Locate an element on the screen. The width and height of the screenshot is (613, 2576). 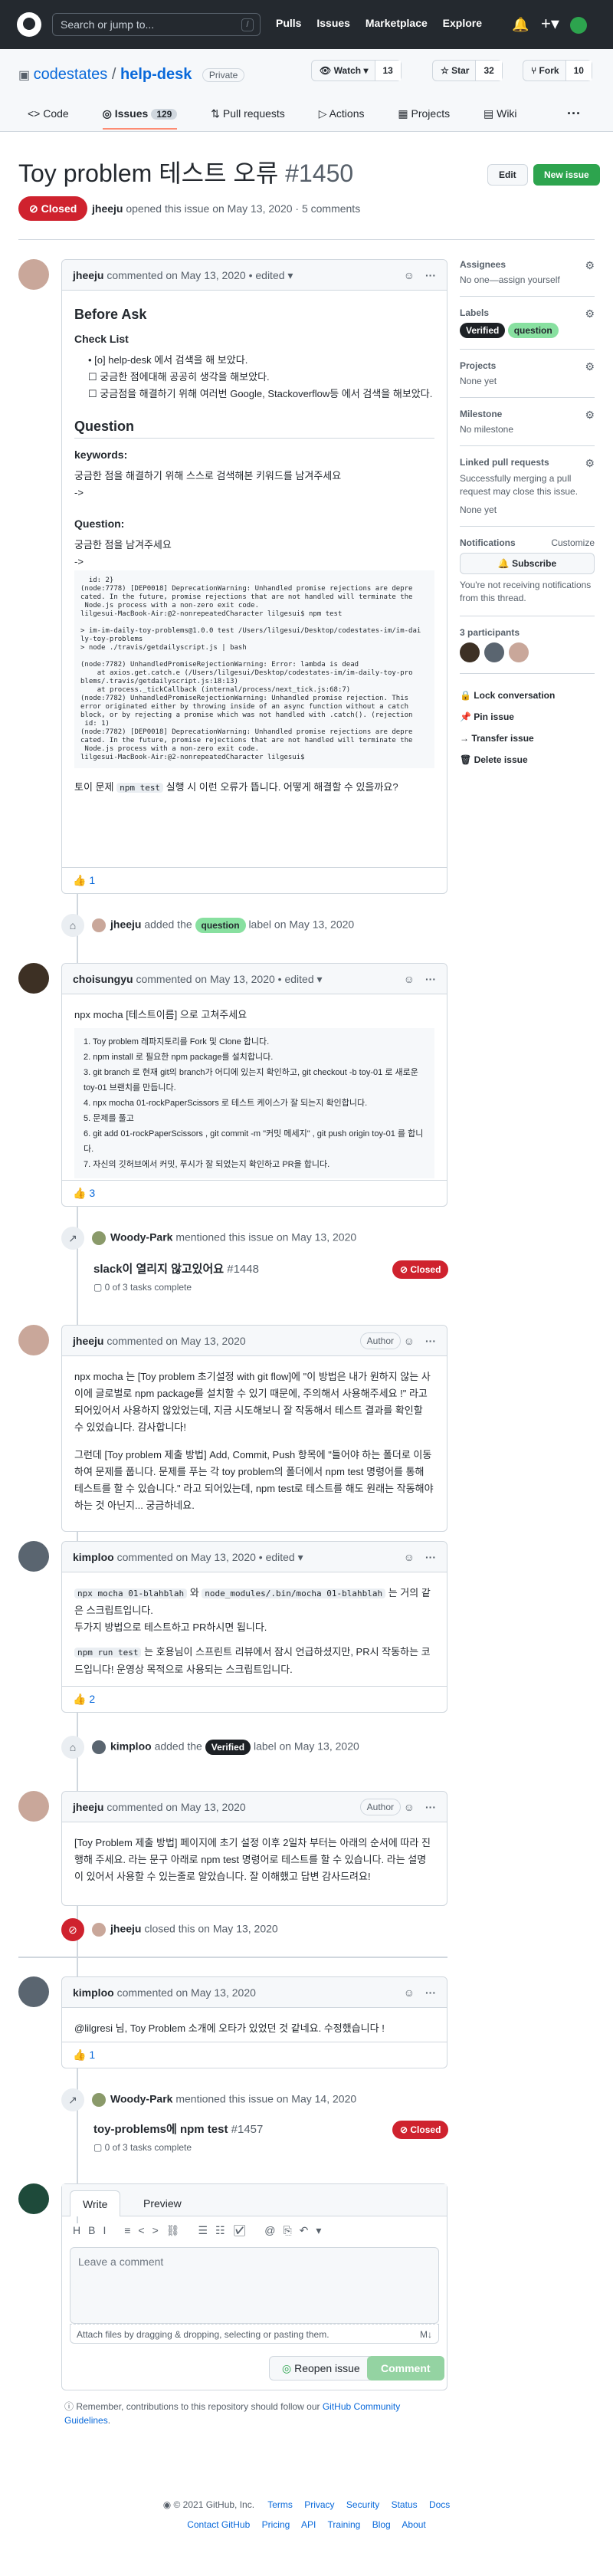
labels-heading: Labels is located at coordinates (527, 313).